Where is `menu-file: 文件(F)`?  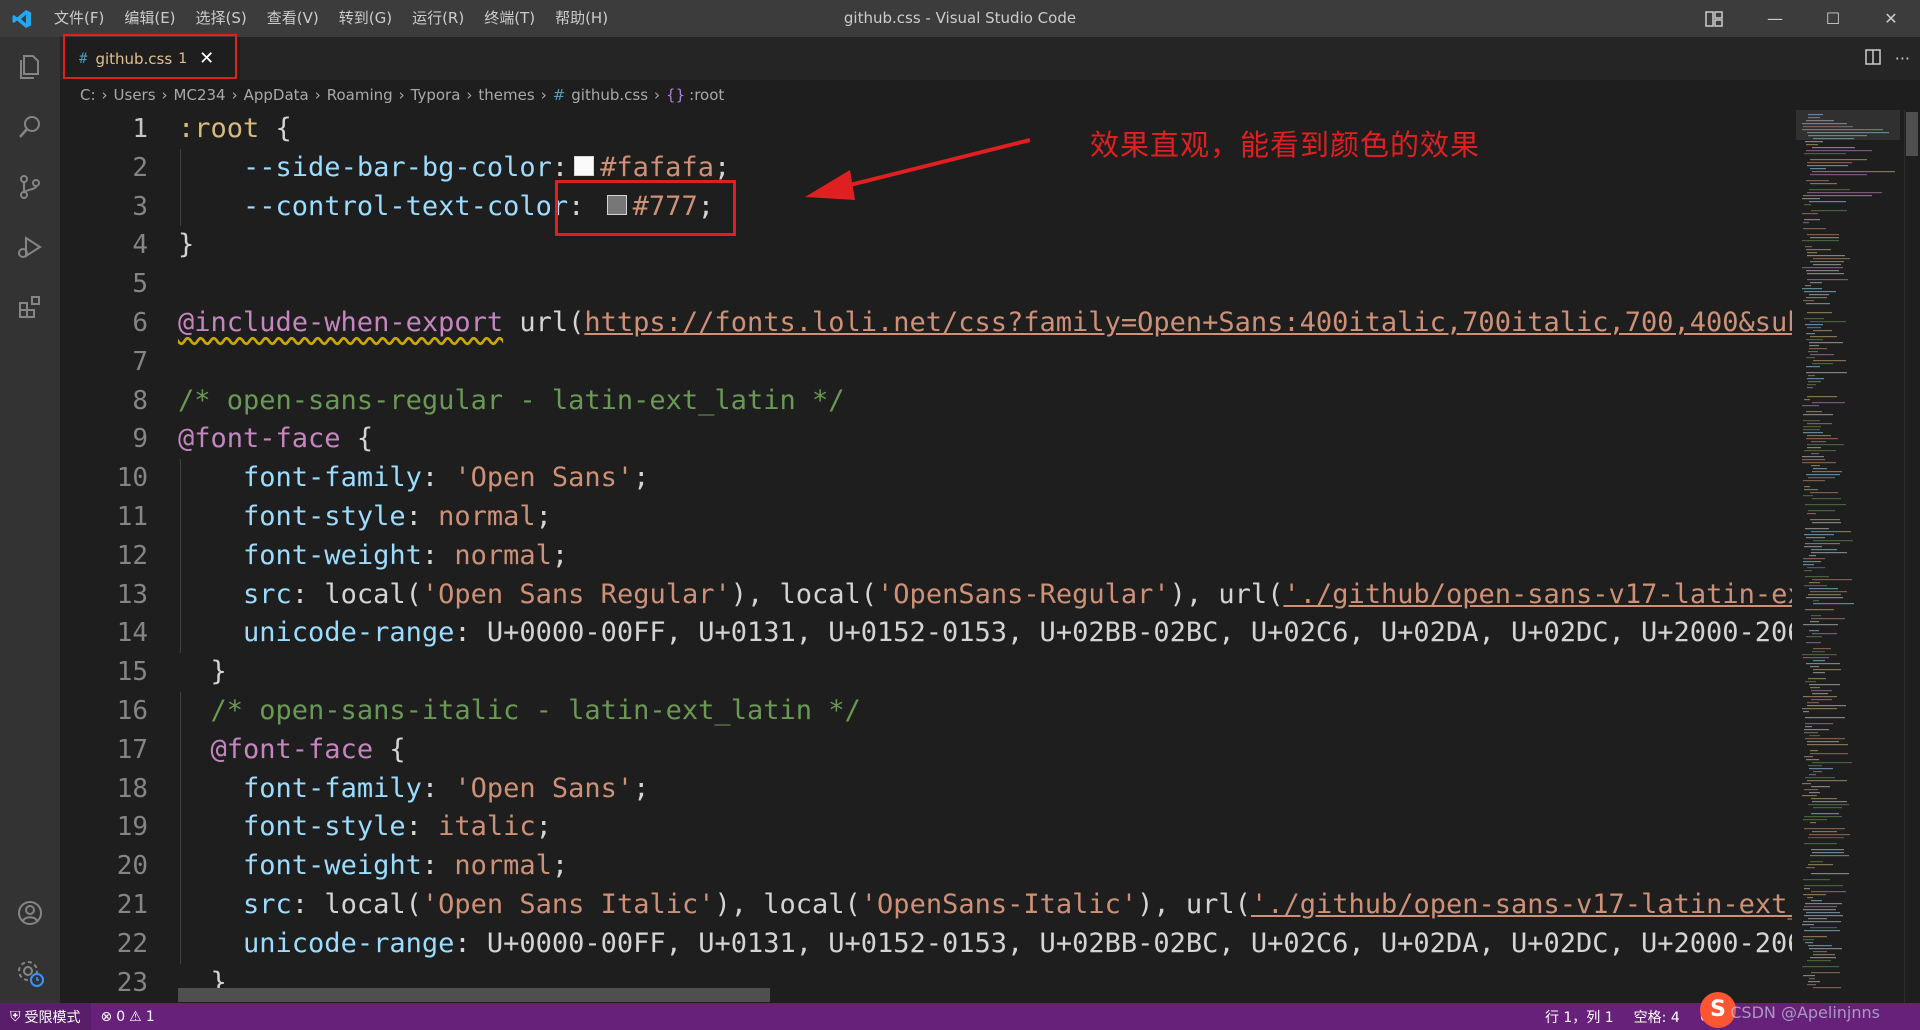
menu-file: 文件(F) is located at coordinates (79, 18).